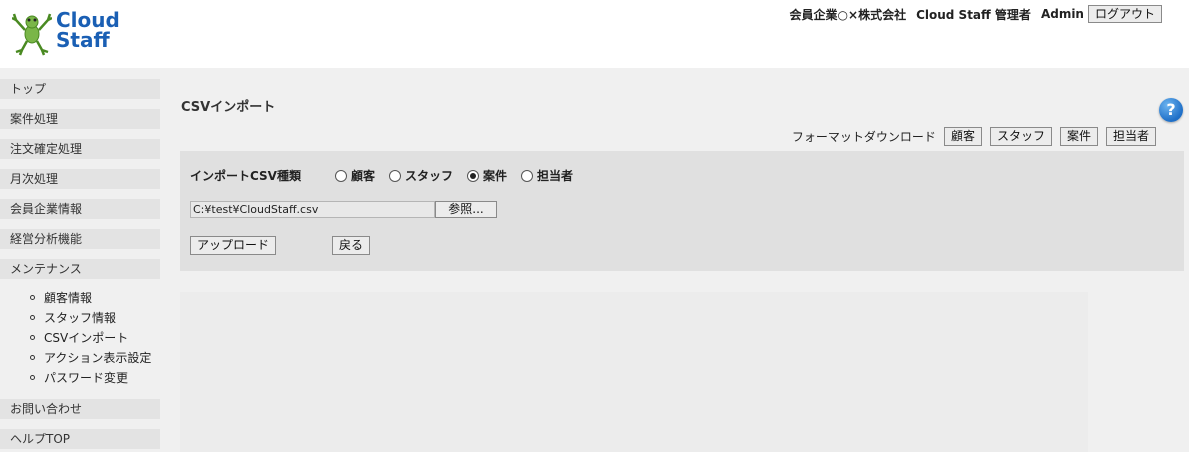 The height and width of the screenshot is (452, 1189). Describe the element at coordinates (863, 137) in the screenshot. I see `format-download-label: フォーマットダウンロード` at that location.